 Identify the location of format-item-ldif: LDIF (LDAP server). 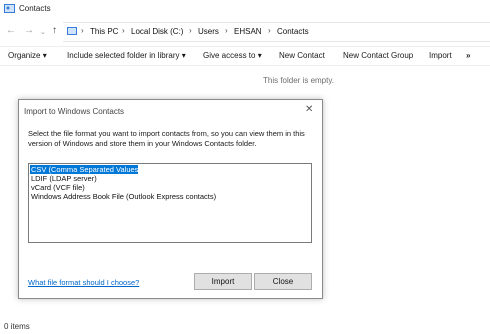
(64, 178).